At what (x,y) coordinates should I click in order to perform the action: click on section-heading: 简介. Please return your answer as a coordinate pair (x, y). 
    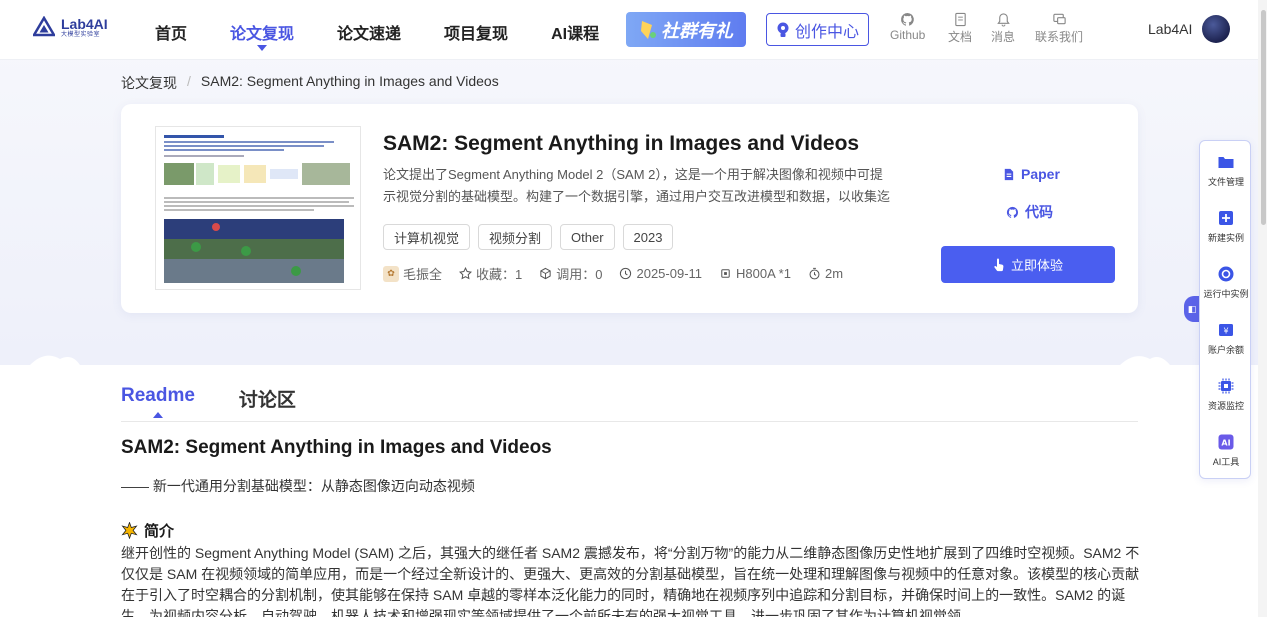
    Looking at the image, I should click on (631, 530).